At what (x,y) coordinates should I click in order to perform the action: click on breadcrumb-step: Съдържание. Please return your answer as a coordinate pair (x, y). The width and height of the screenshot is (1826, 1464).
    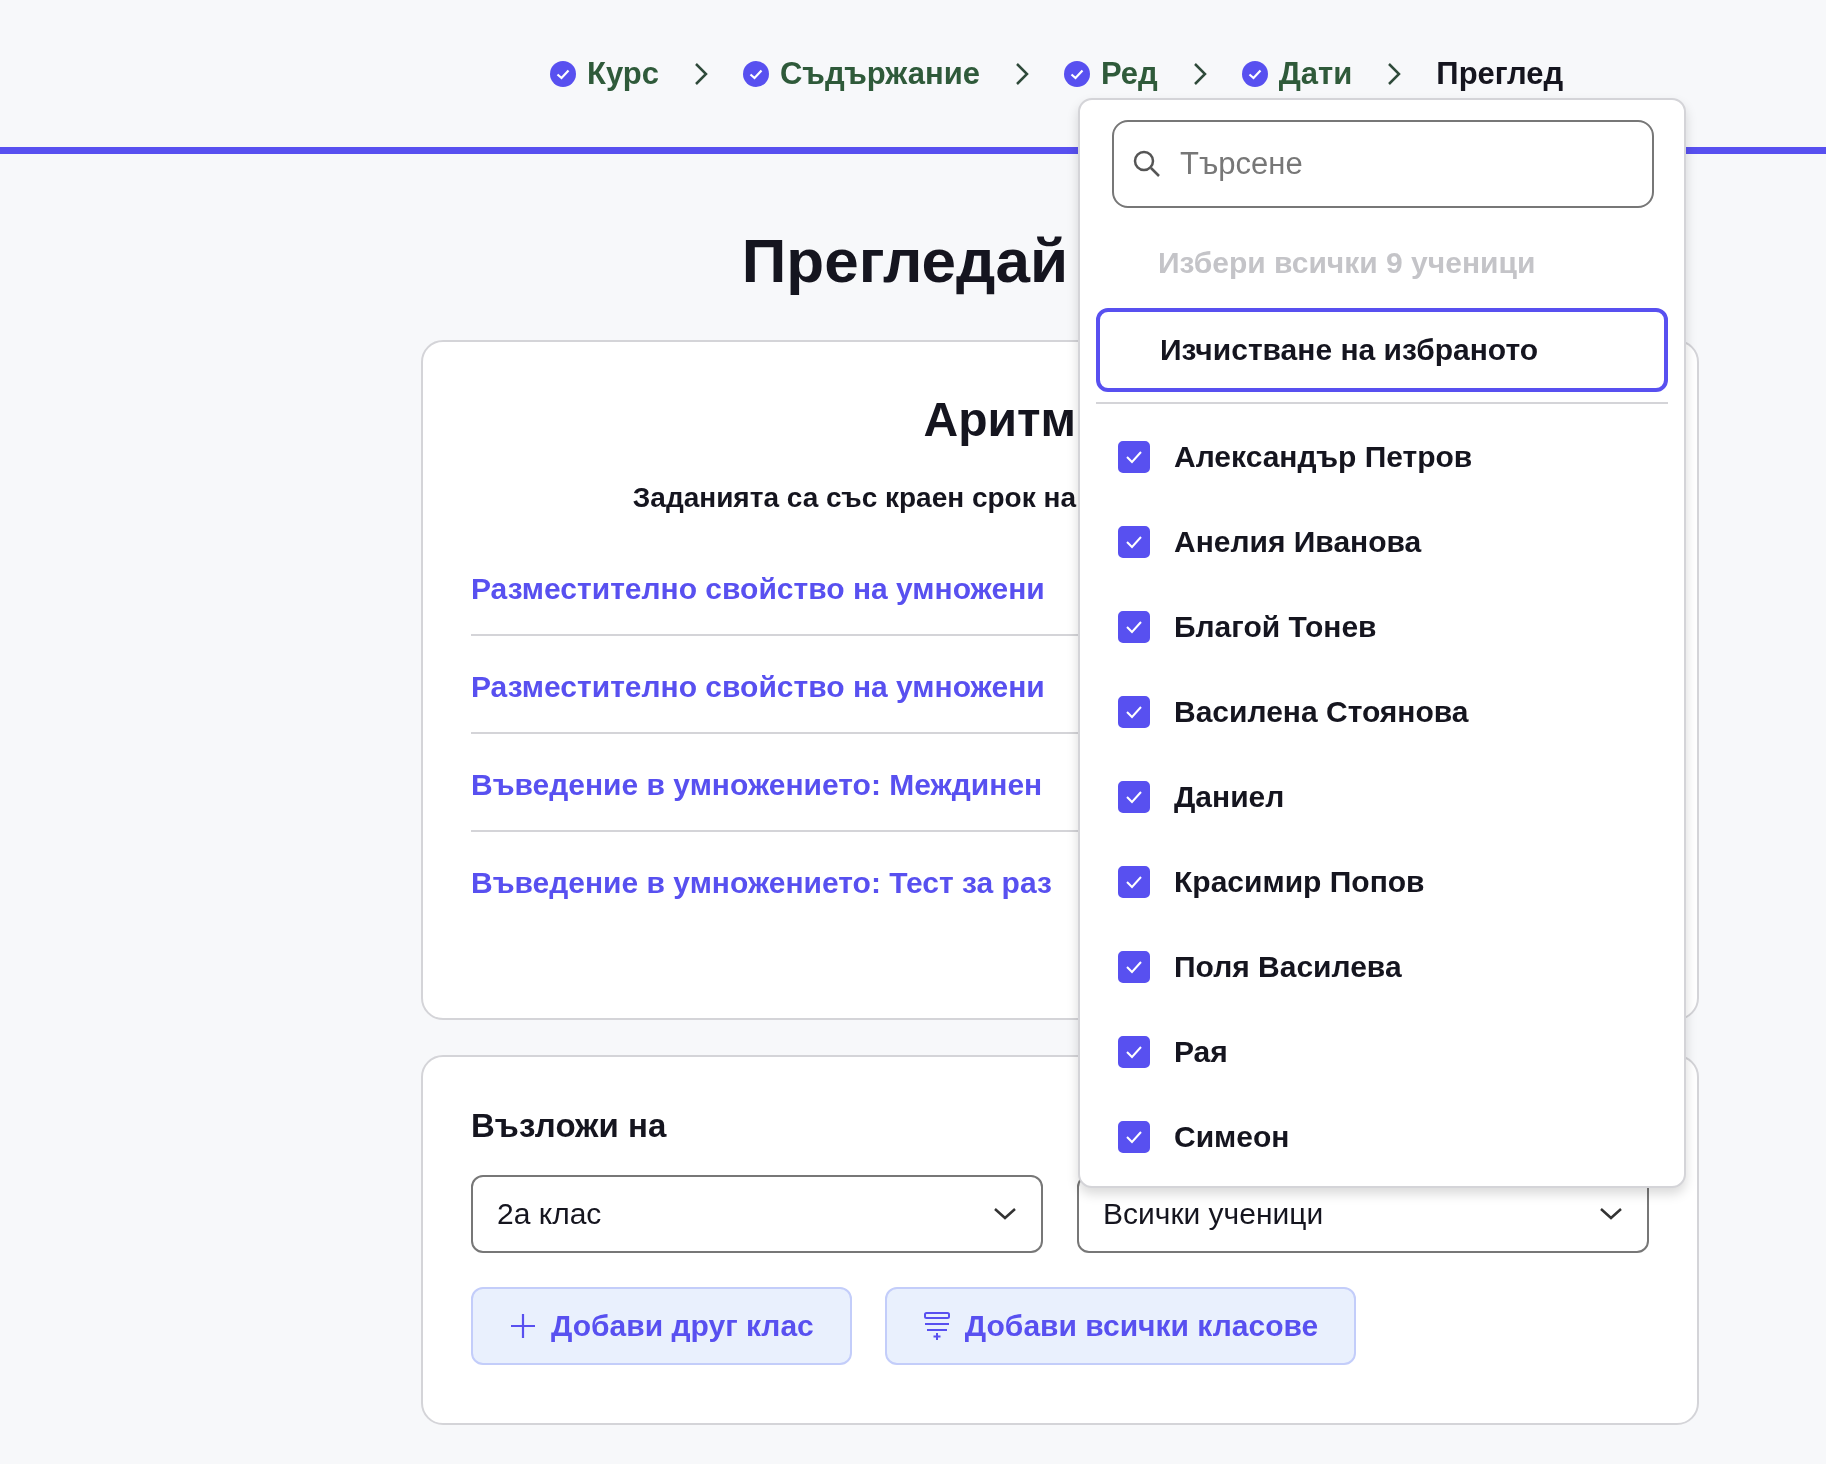
    Looking at the image, I should click on (861, 73).